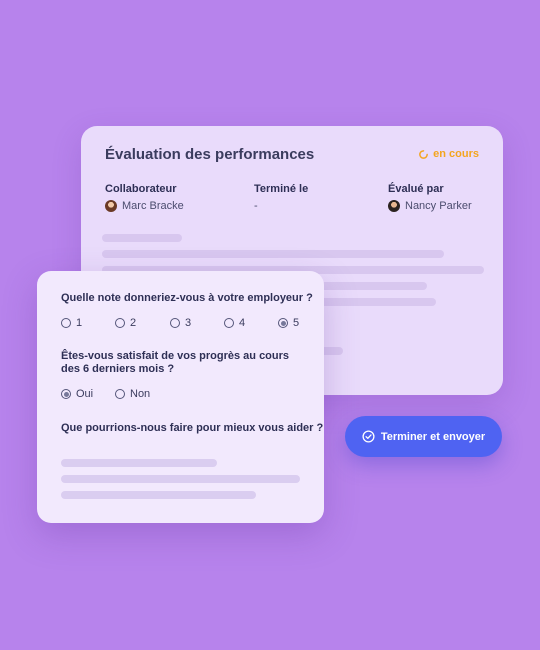  I want to click on finished-label: Terminé le, so click(281, 189).